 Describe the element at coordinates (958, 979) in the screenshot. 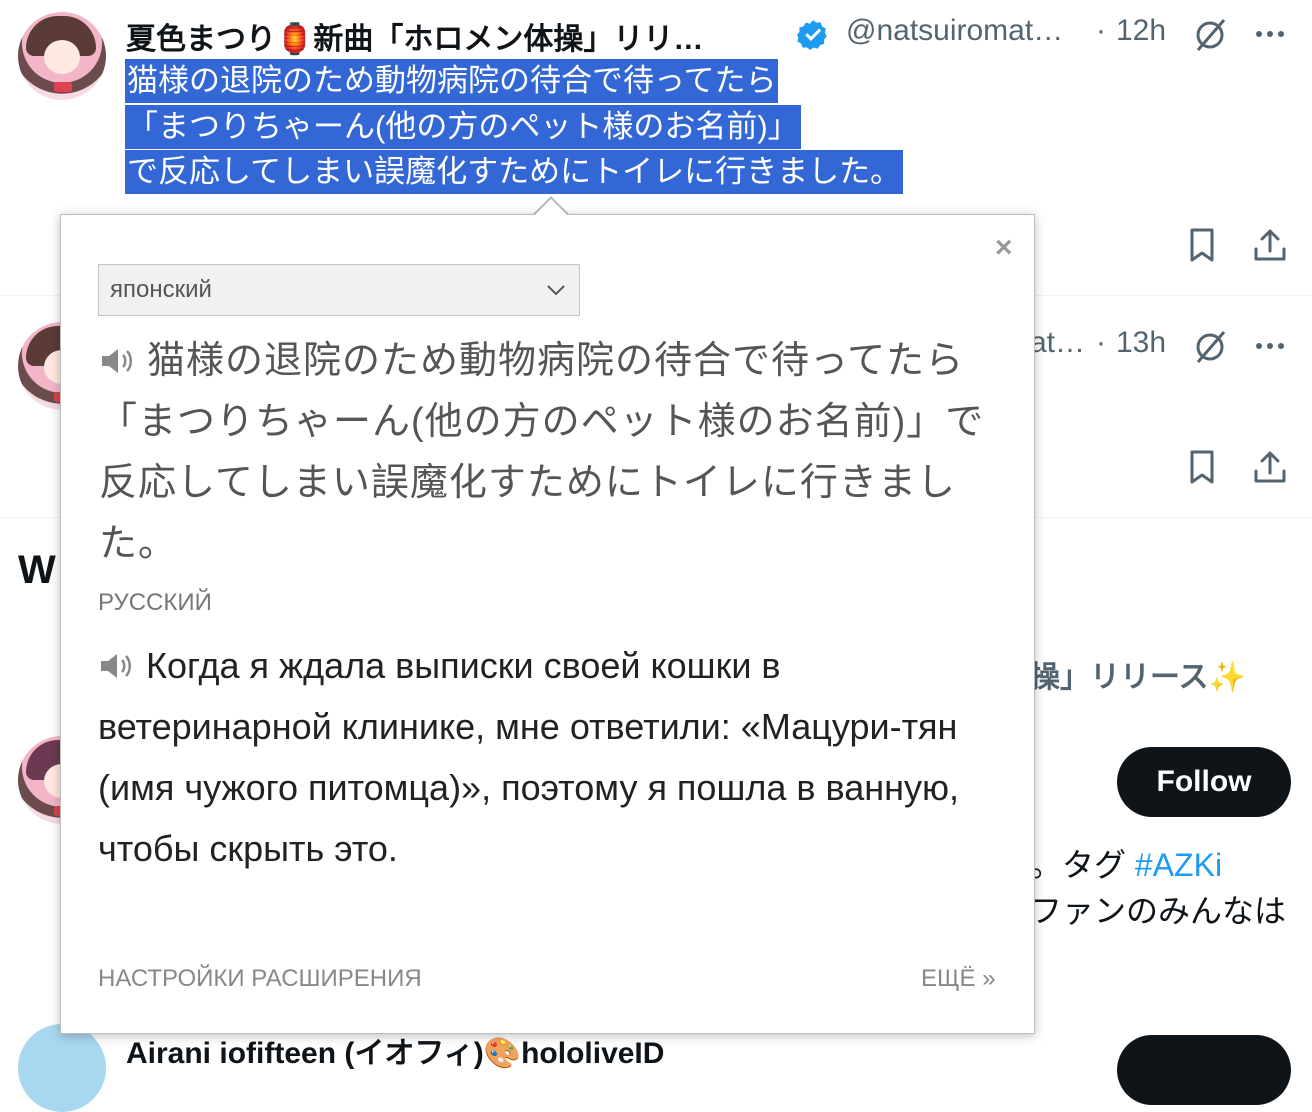

I see `more-link: ЕЩЁ »` at that location.